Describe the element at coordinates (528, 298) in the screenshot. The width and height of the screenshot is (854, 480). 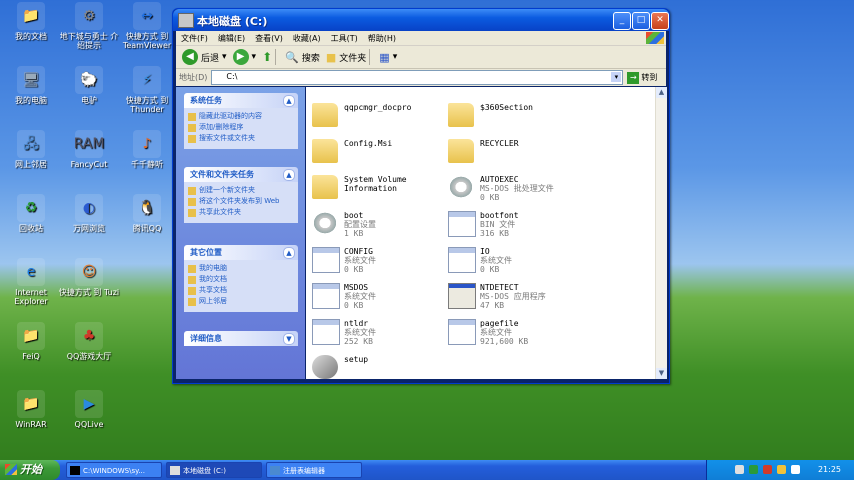
I see `file-item: NTDETECT MS-DOS 应用程序 47 KB` at that location.